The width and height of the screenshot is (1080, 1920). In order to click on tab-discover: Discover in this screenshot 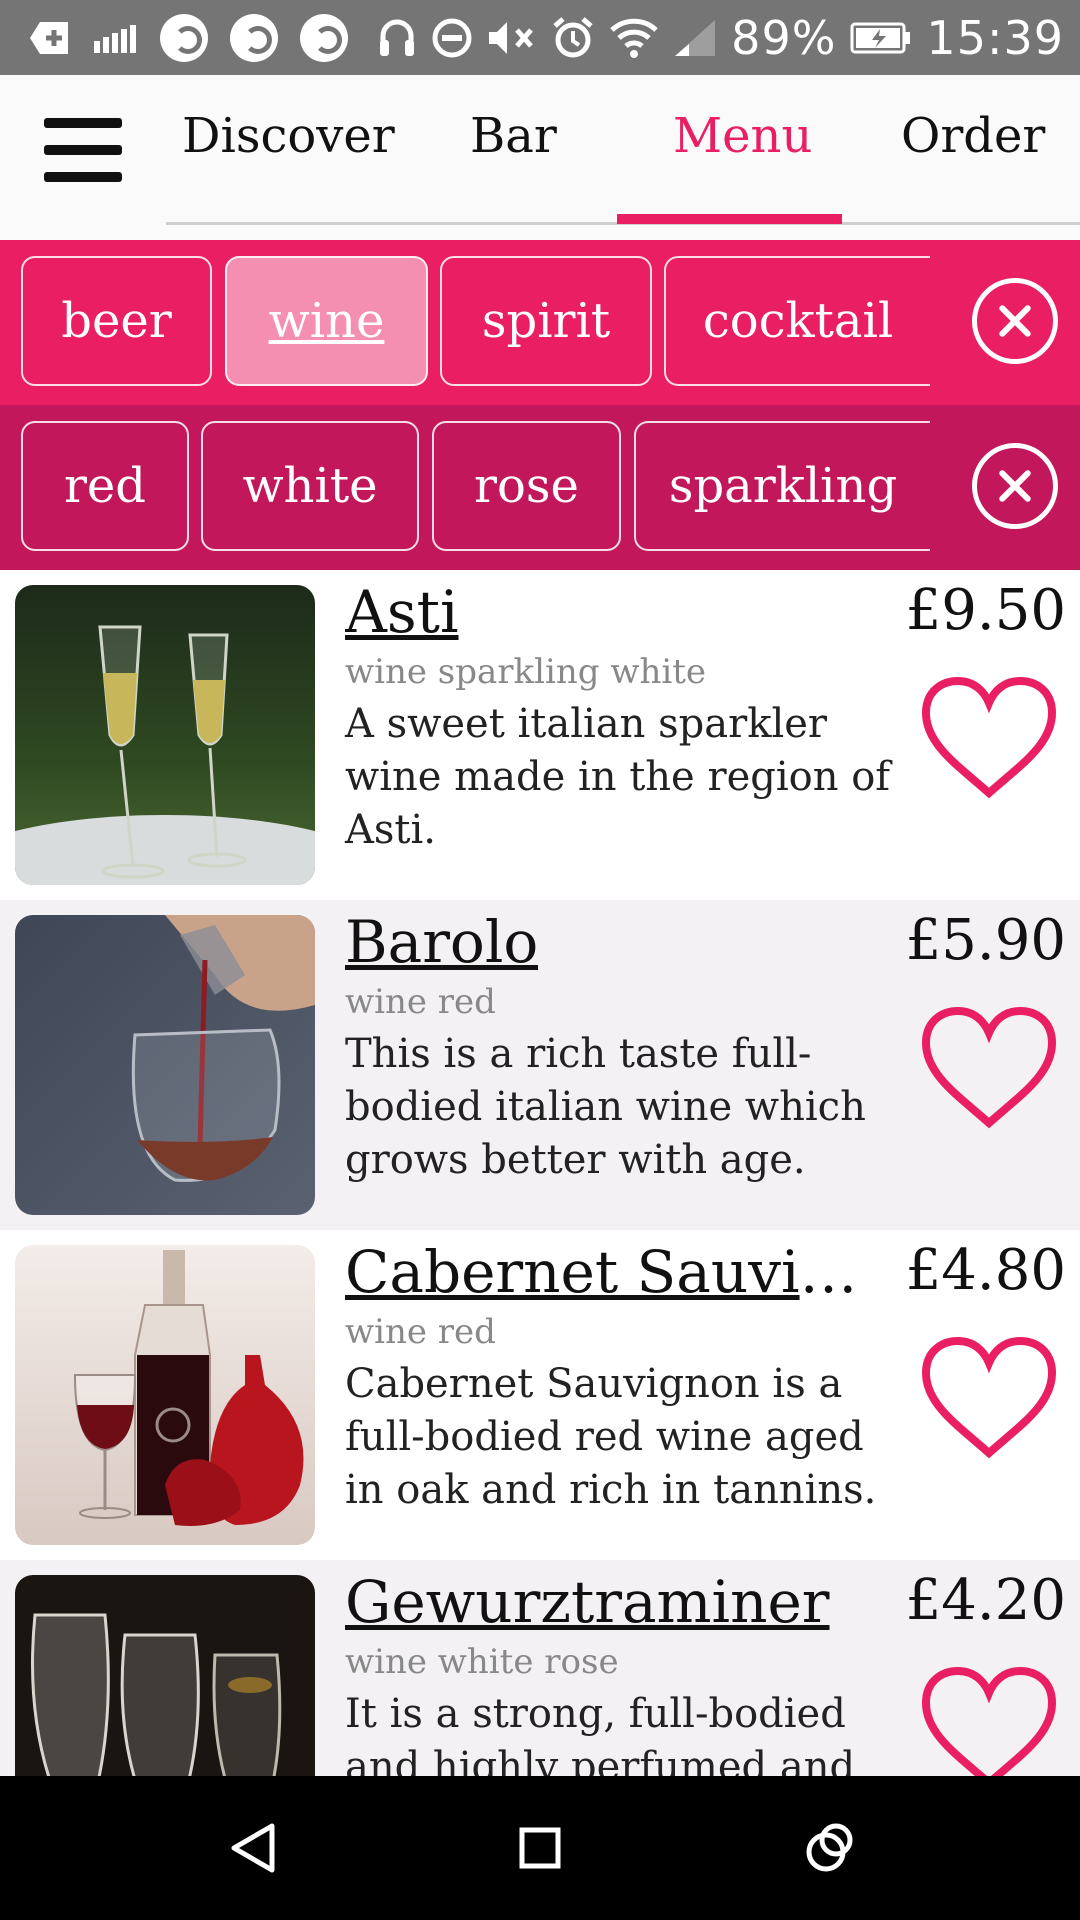, I will do `click(288, 136)`.